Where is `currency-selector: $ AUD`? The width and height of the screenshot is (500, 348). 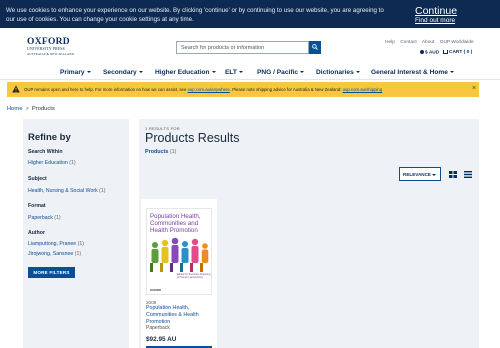
currency-selector: $ AUD is located at coordinates (429, 52).